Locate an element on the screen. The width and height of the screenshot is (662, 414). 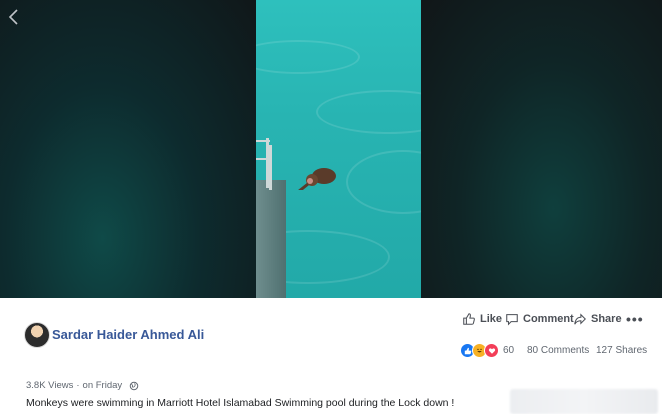
chevron-left-icon is located at coordinates (14, 17).